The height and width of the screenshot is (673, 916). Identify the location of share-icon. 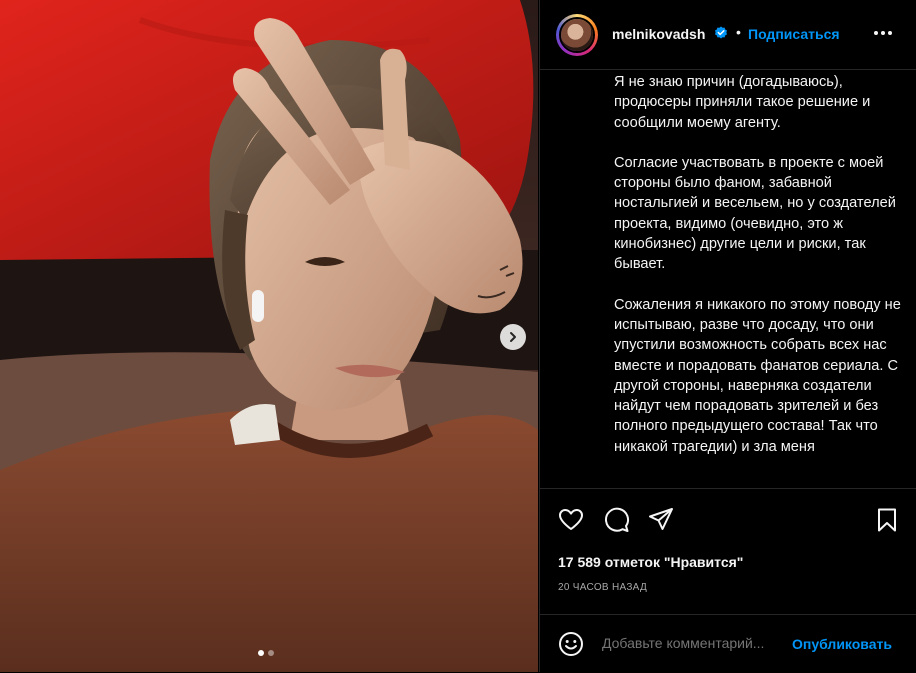
(661, 520).